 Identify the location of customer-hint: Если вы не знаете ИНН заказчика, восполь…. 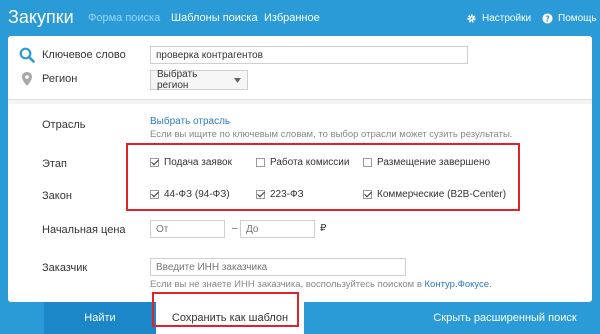
(321, 284).